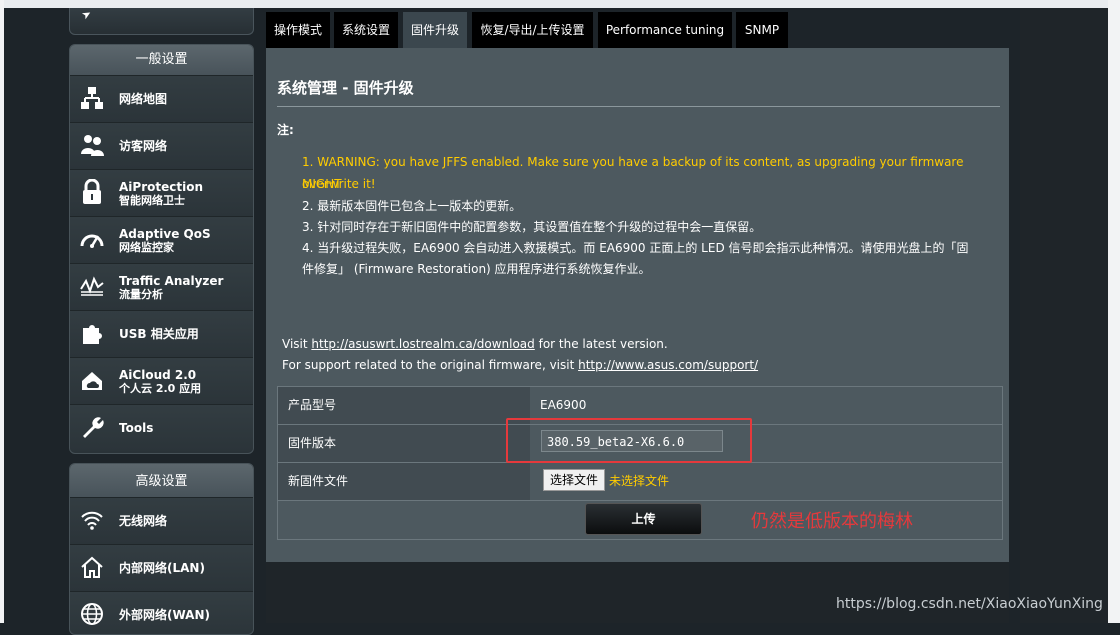 The width and height of the screenshot is (1120, 635). What do you see at coordinates (1064, 315) in the screenshot?
I see `right-background` at bounding box center [1064, 315].